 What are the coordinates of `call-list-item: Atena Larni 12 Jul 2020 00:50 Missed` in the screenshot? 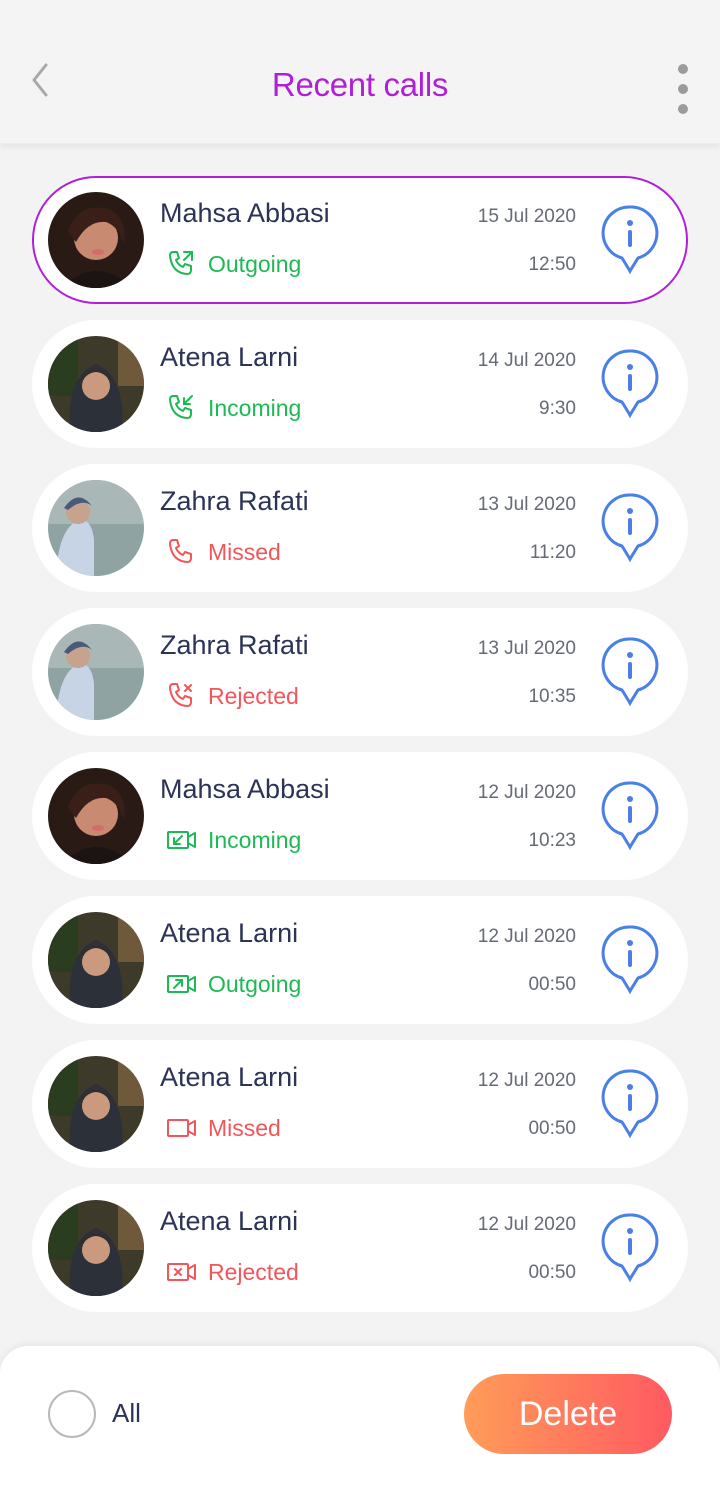 It's located at (360, 1104).